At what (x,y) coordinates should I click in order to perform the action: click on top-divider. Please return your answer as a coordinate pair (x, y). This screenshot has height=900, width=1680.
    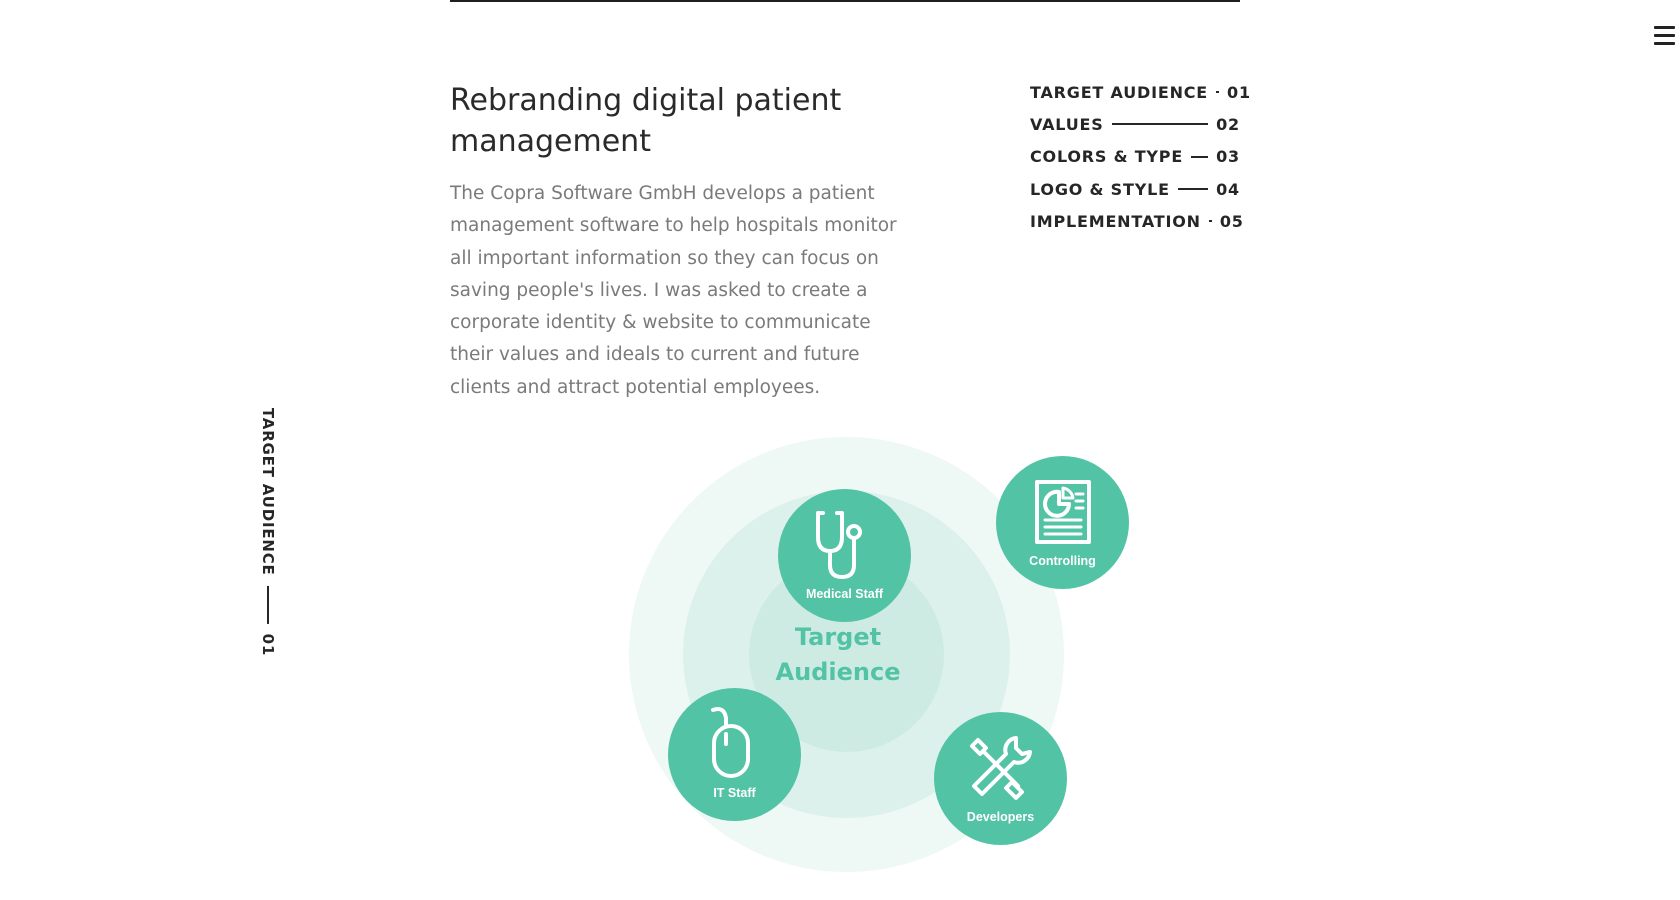
    Looking at the image, I should click on (845, 1).